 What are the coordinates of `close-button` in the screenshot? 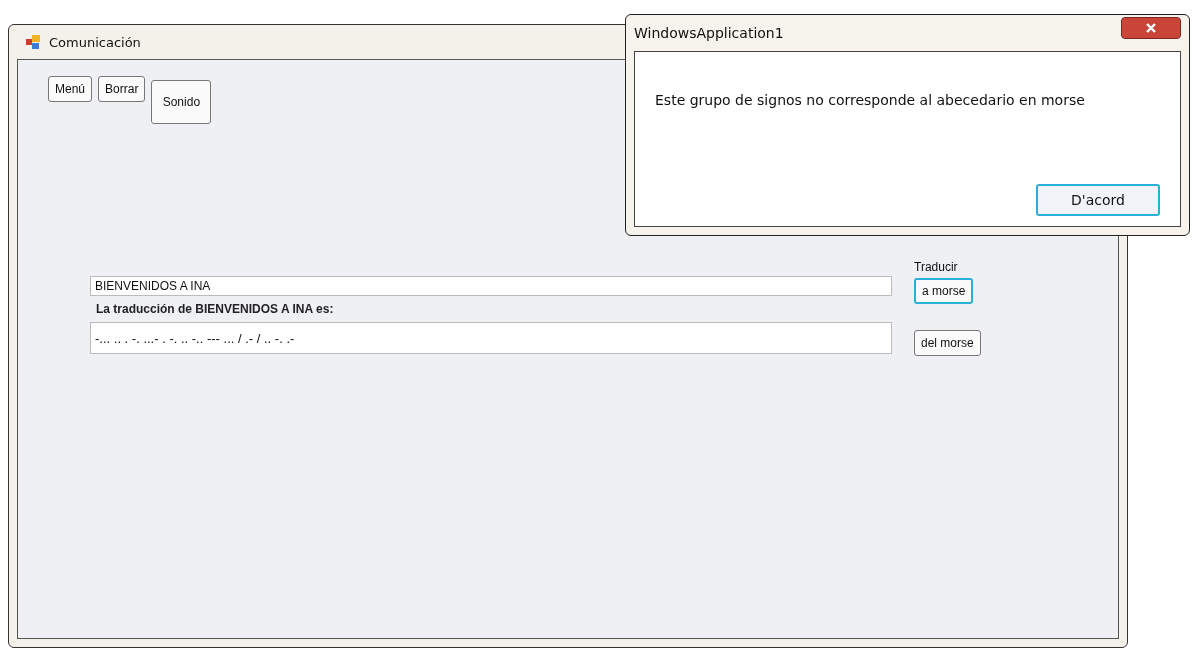 It's located at (1151, 28).